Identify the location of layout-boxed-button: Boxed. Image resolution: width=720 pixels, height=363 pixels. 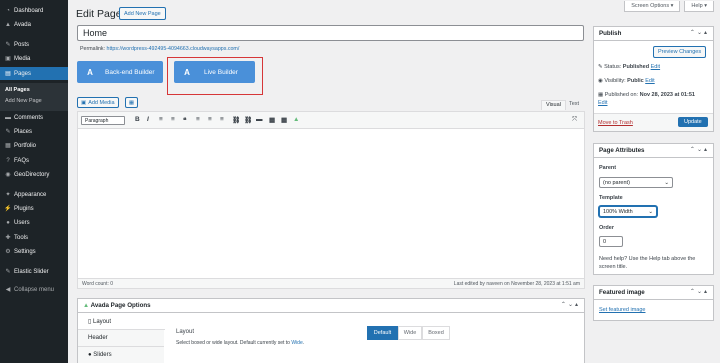
(436, 333).